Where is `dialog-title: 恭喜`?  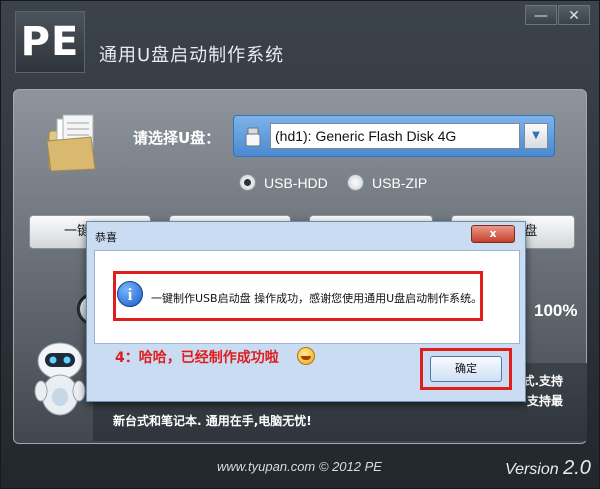 dialog-title: 恭喜 is located at coordinates (106, 237).